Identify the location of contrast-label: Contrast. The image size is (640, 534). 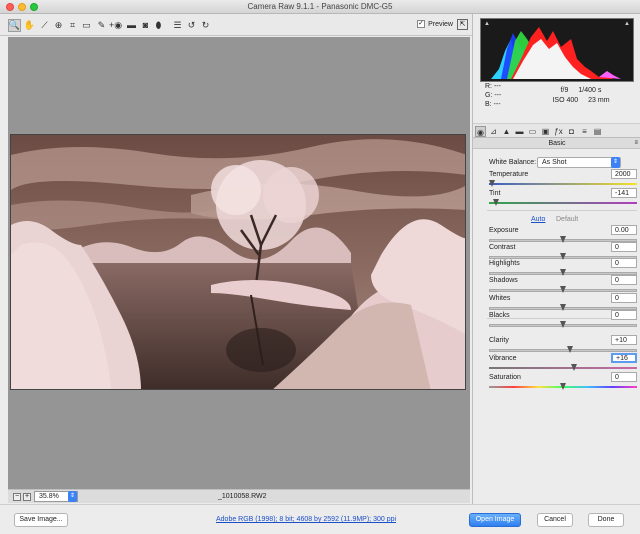
(502, 247).